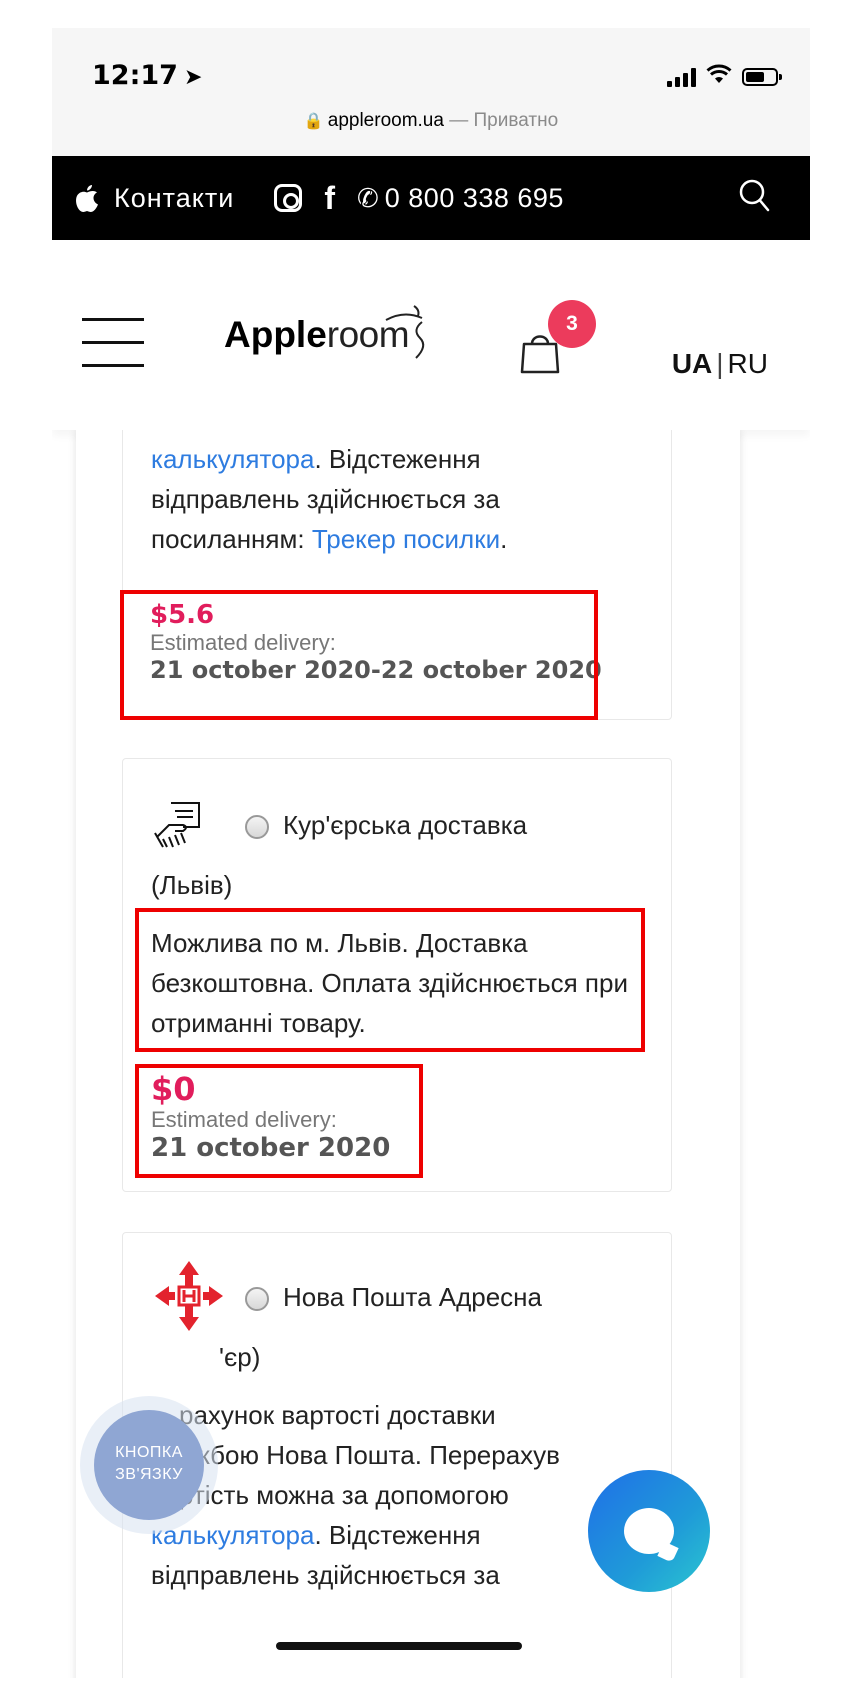 The width and height of the screenshot is (860, 1704). I want to click on delivery-title: Кур'єрська доставка, so click(405, 825).